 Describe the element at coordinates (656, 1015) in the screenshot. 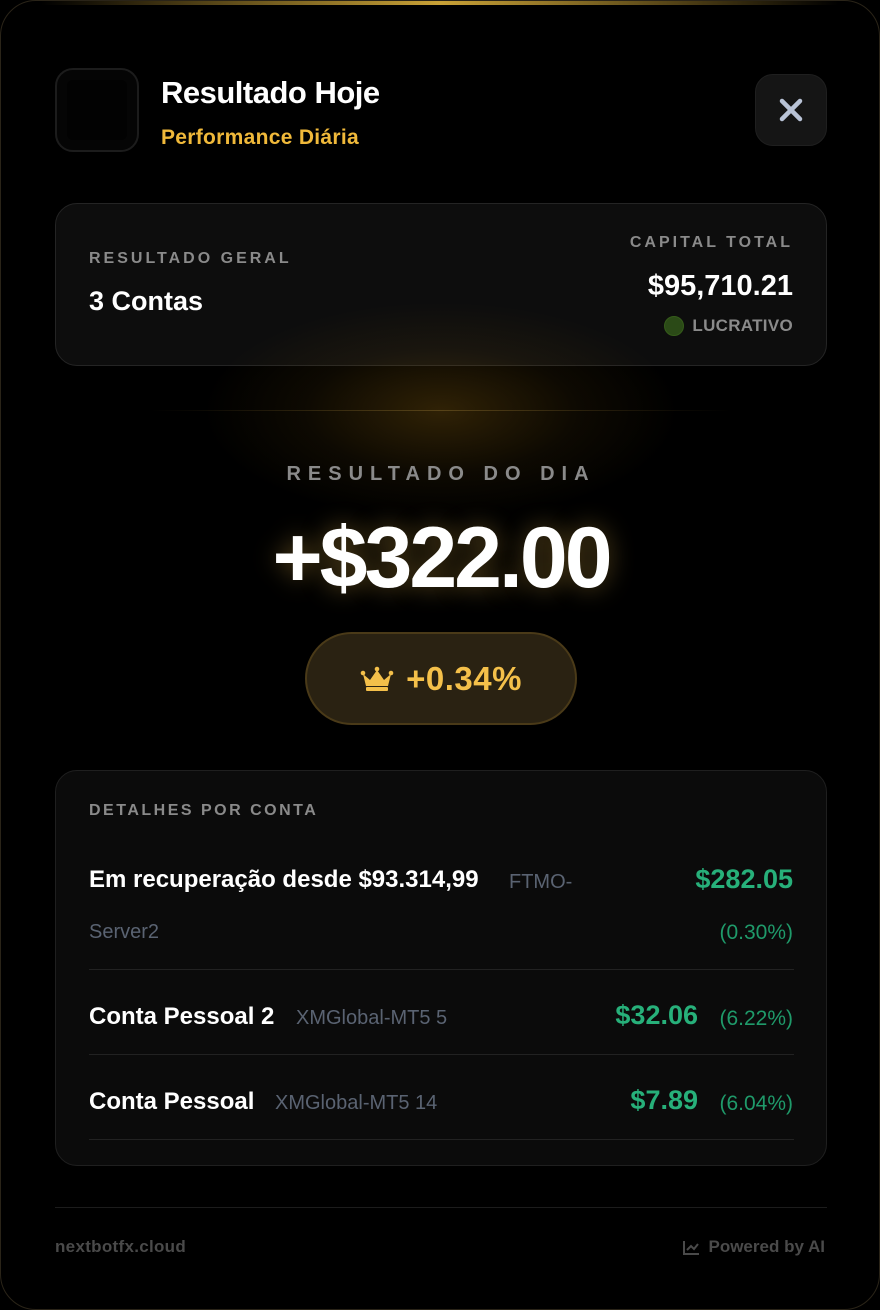

I see `account-amount: $32.06` at that location.